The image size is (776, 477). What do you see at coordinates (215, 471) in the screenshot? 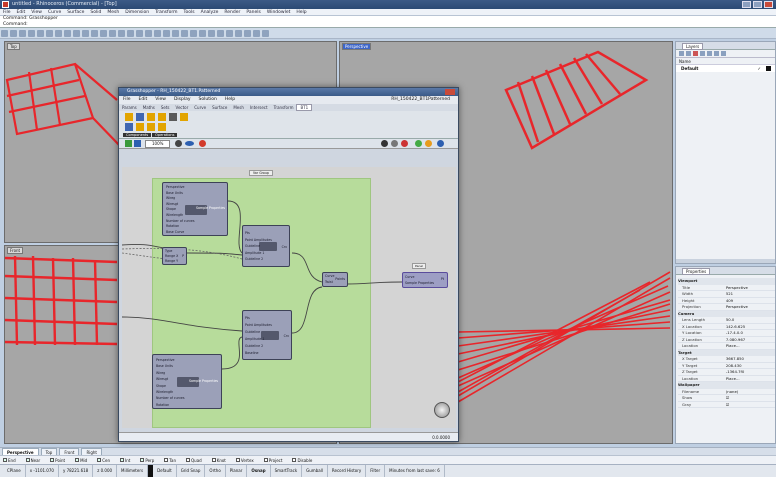
I see `status-item: Ortho` at bounding box center [215, 471].